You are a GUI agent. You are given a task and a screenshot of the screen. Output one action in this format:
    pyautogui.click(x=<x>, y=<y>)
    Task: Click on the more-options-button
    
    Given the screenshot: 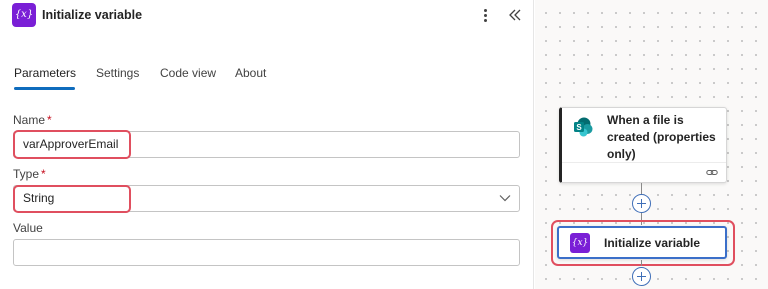 What is the action you would take?
    pyautogui.click(x=485, y=15)
    